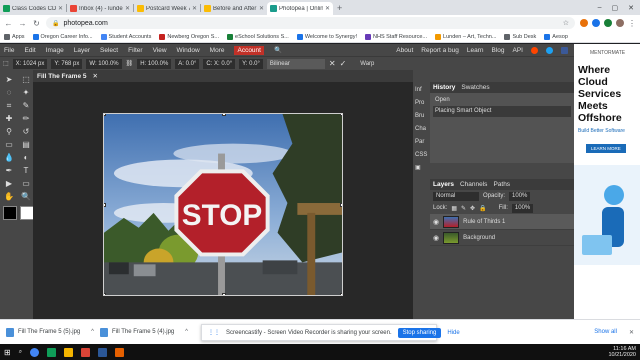 The height and width of the screenshot is (360, 640). Describe the element at coordinates (144, 332) in the screenshot. I see `download-item: Fill The Frame 5 (4).jpg ^` at that location.